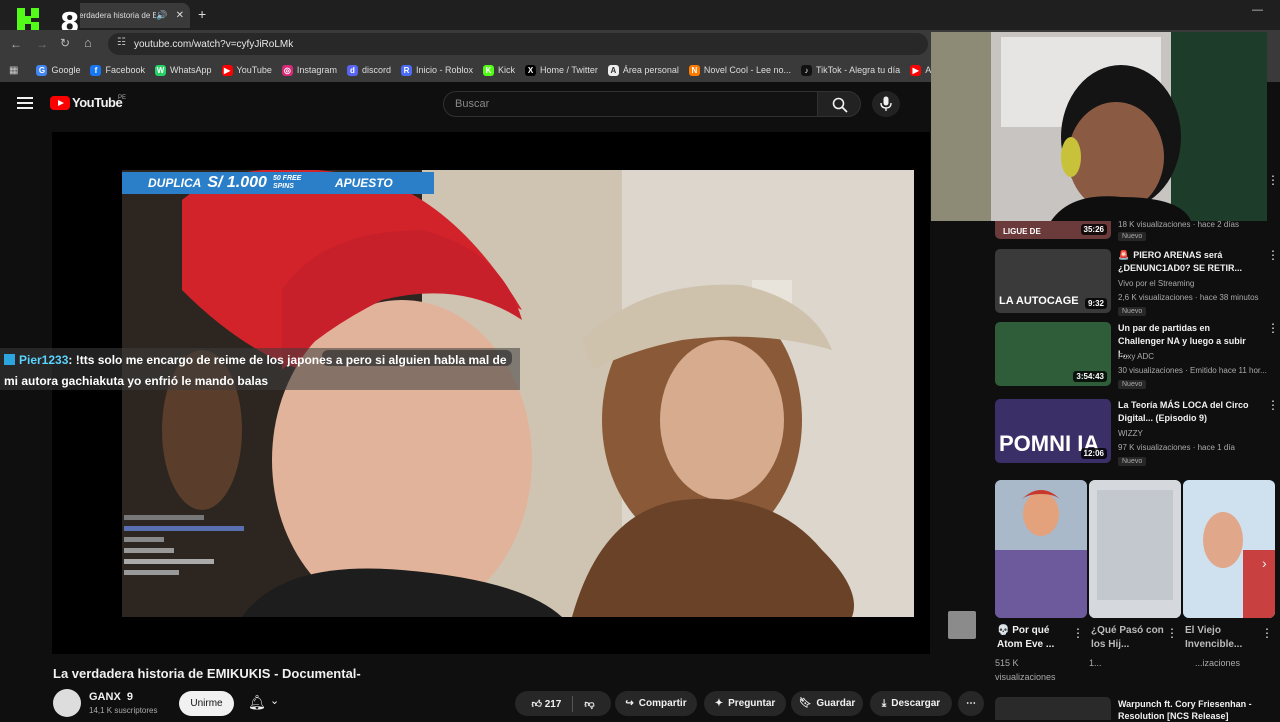  Describe the element at coordinates (16, 44) in the screenshot. I see `back-icon: ←` at that location.